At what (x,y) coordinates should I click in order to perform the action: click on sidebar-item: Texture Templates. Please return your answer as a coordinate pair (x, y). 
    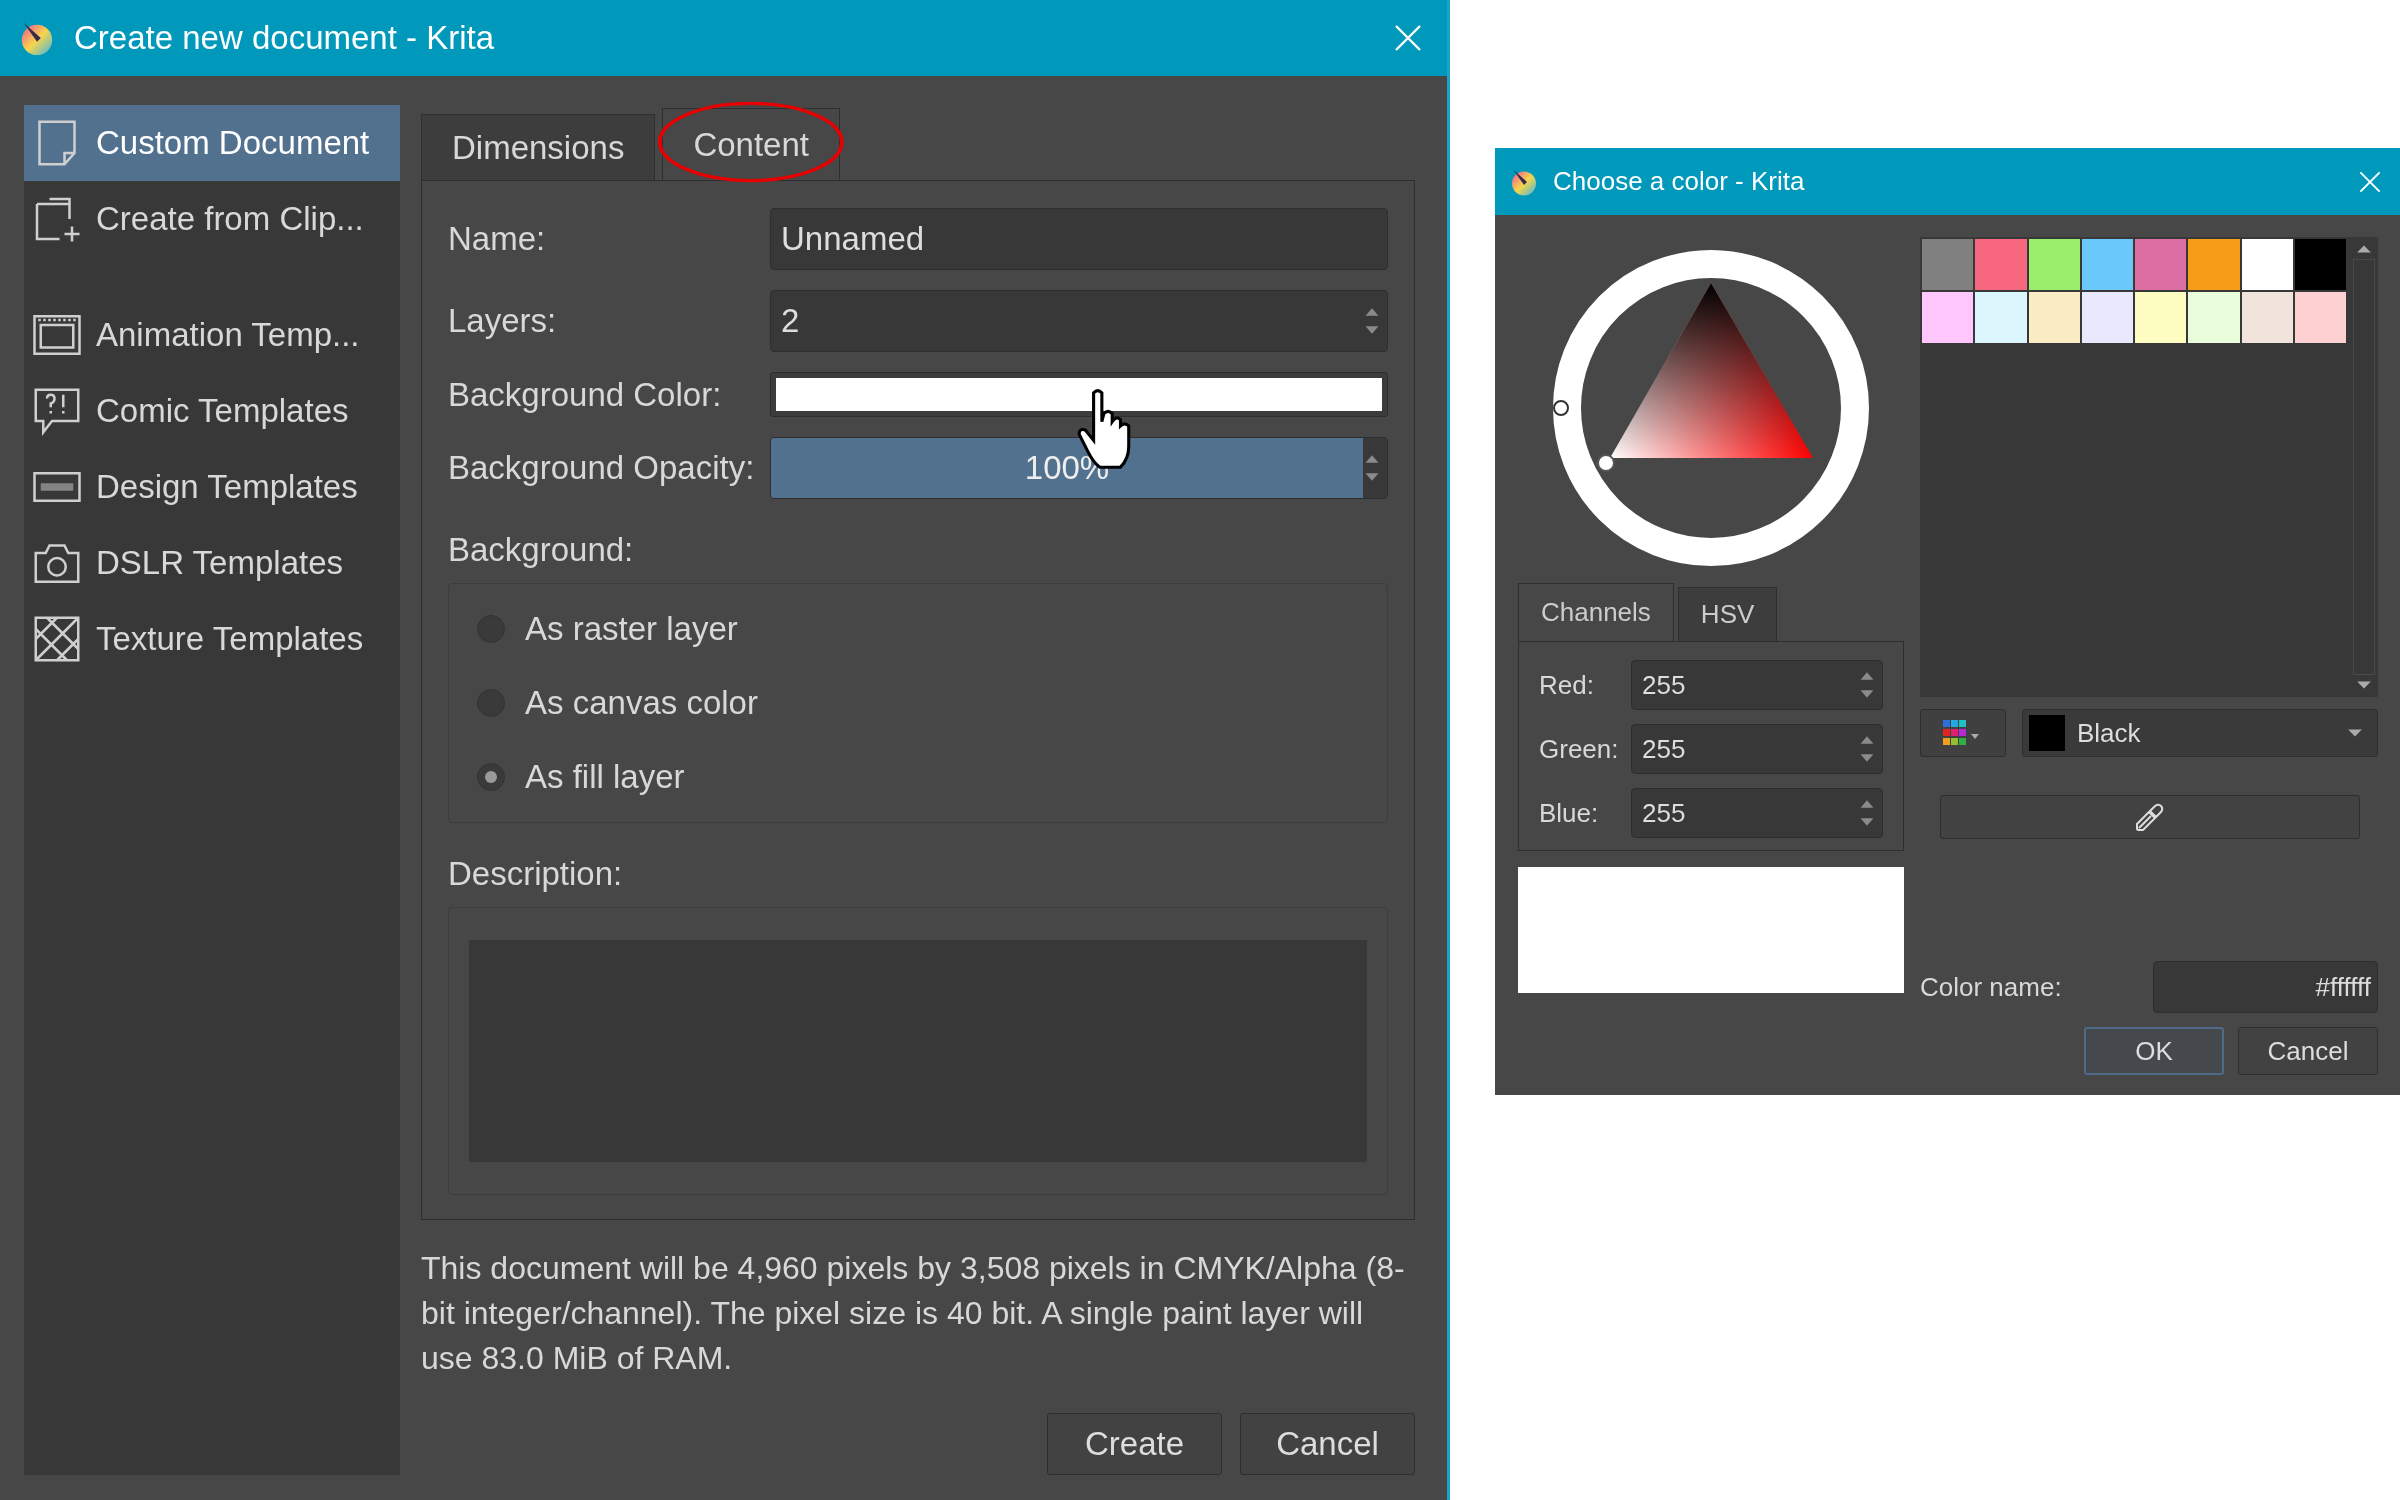
    Looking at the image, I should click on (212, 639).